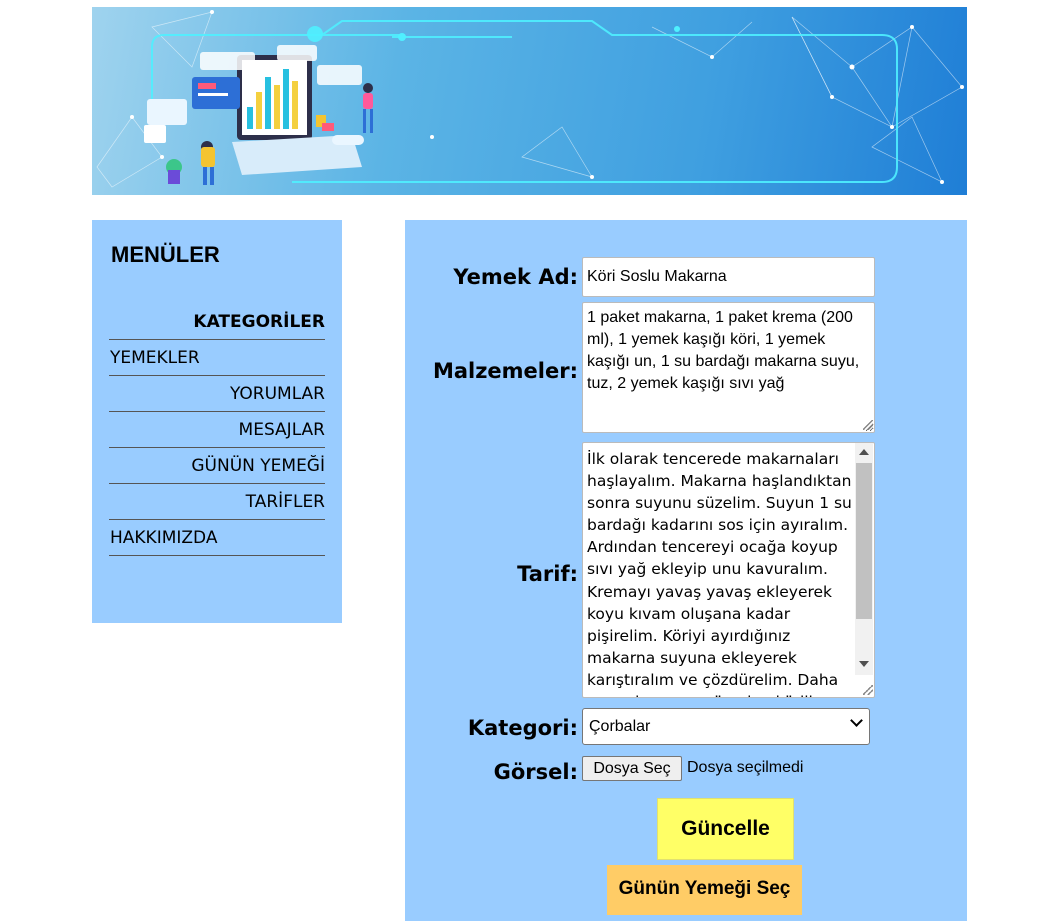 Image resolution: width=1056 pixels, height=921 pixels. I want to click on file-status-text: Dosya seçilmedi, so click(745, 767).